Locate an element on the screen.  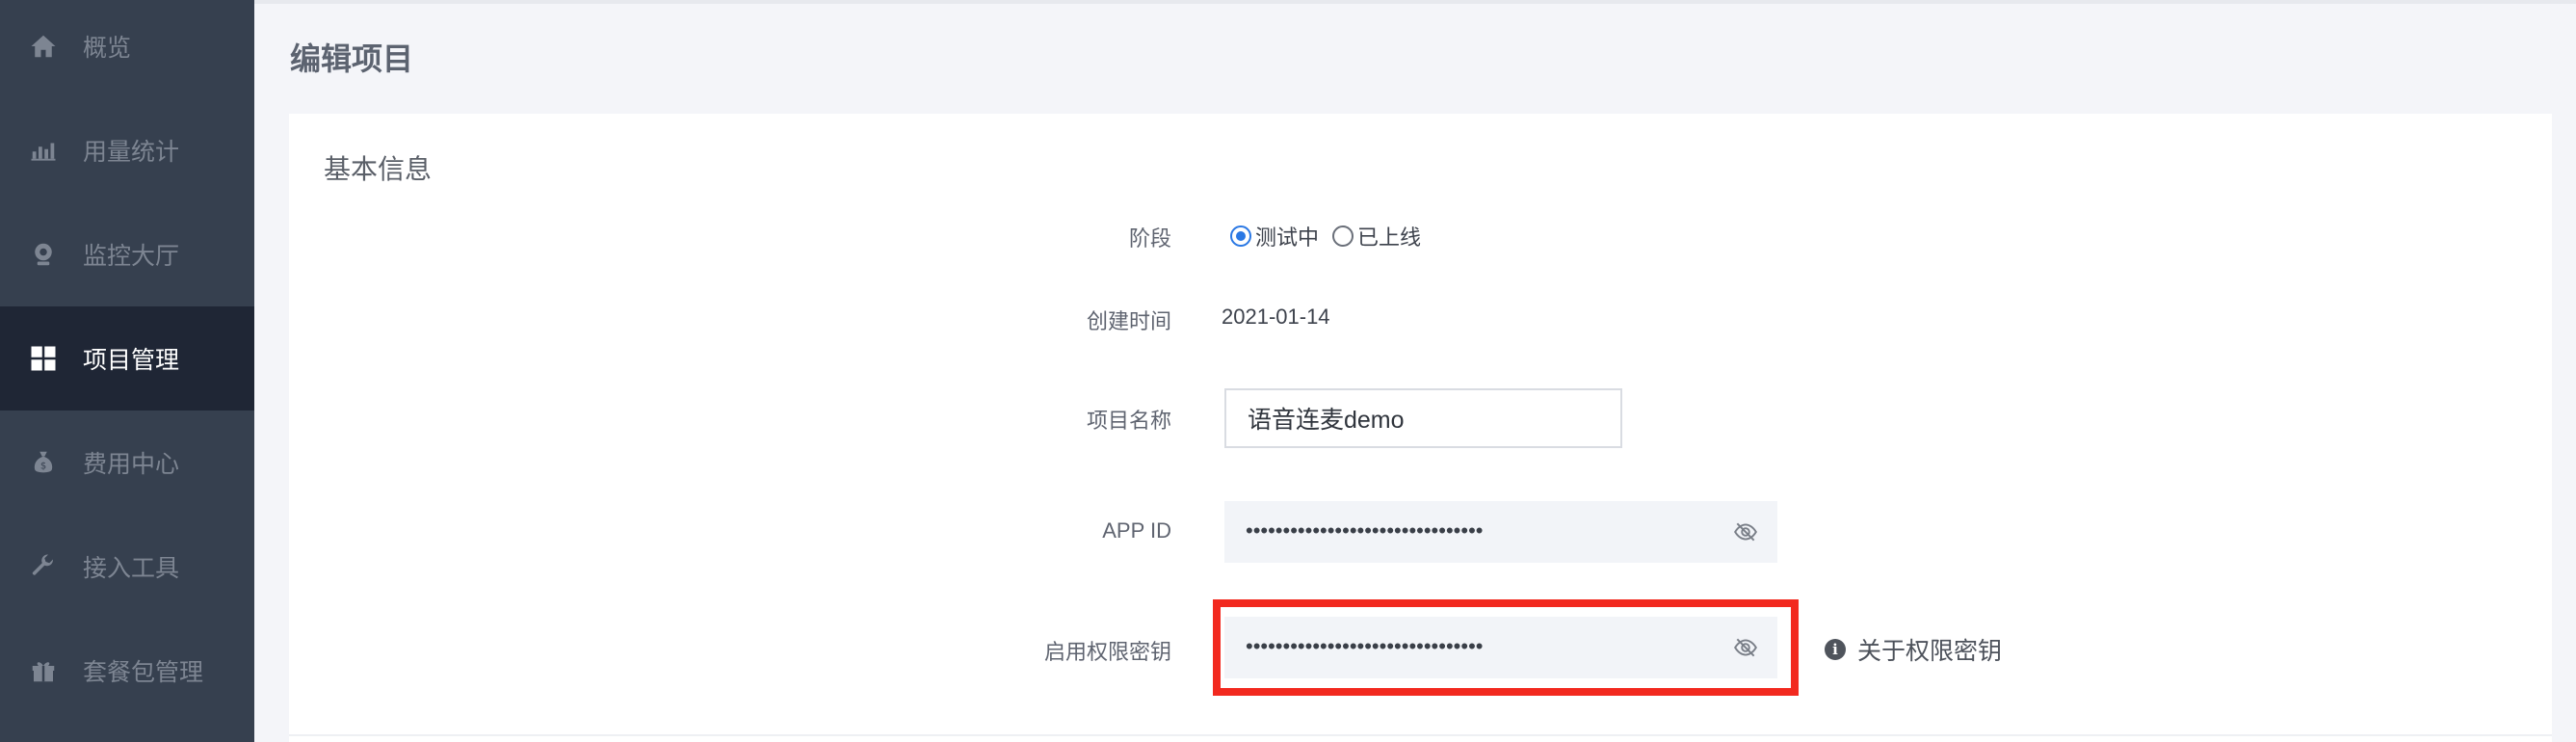
sidebar-item-tools: 接入工具 is located at coordinates (127, 567).